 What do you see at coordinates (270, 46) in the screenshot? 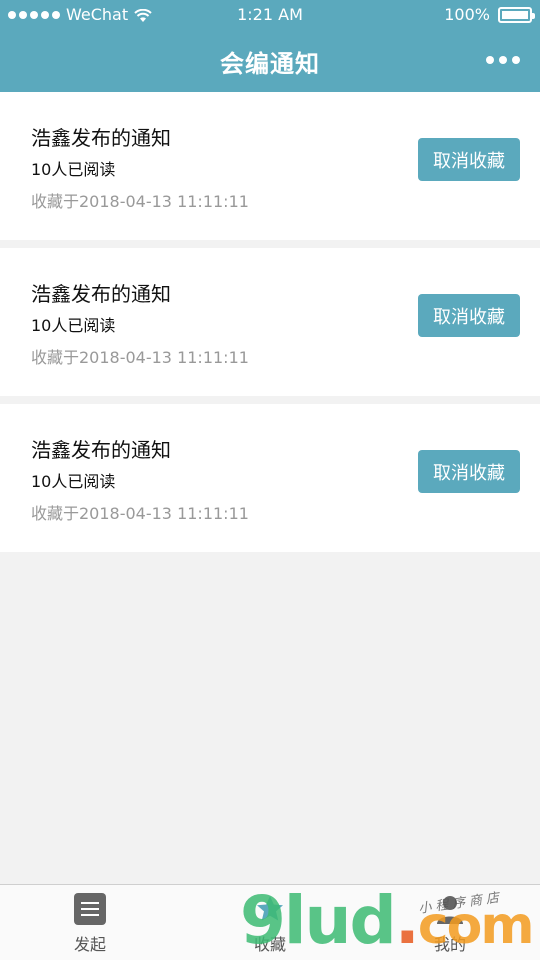
I see `top-bar: WeChat 1:21 AM 100% 会编通知` at bounding box center [270, 46].